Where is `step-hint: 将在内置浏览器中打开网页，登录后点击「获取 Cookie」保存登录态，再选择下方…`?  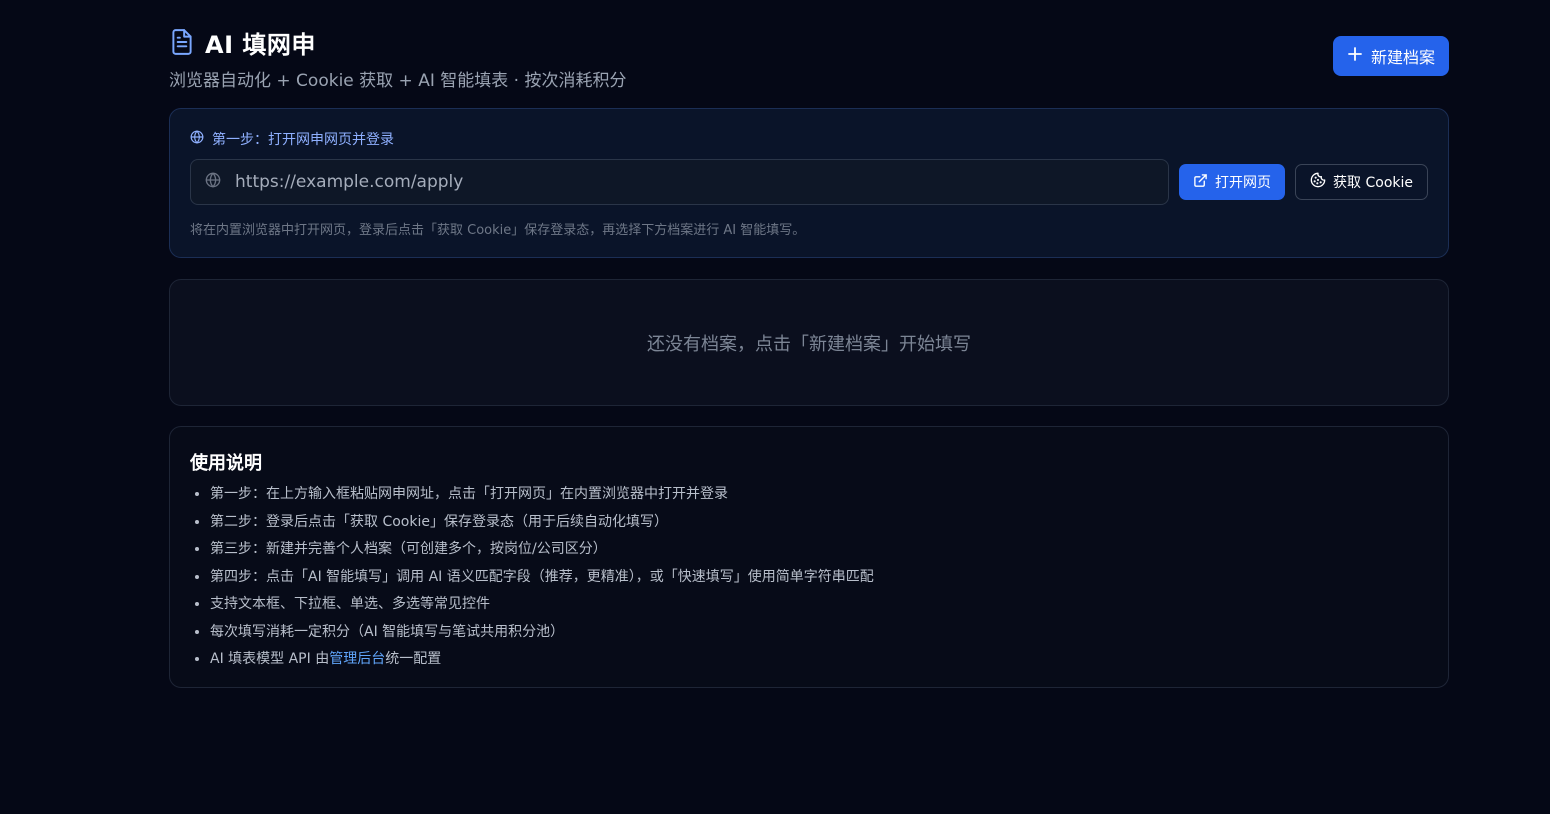 step-hint: 将在内置浏览器中打开网页，登录后点击「获取 Cookie」保存登录态，再选择下方… is located at coordinates (498, 230).